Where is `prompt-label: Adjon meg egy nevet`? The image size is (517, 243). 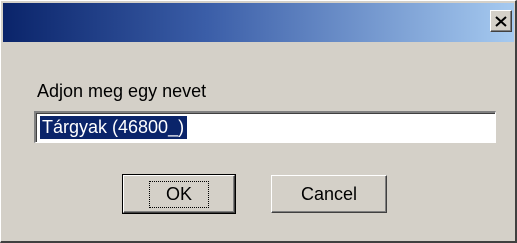
prompt-label: Adjon meg egy nevet is located at coordinates (122, 91).